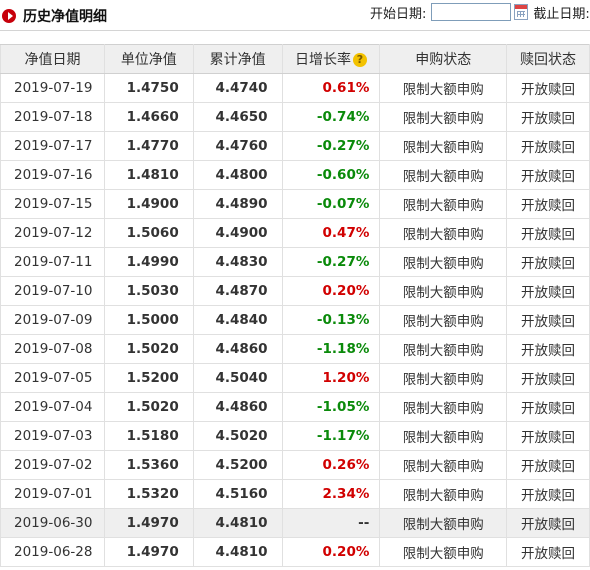 The width and height of the screenshot is (590, 570). What do you see at coordinates (237, 552) in the screenshot?
I see `accumulated-nav-cell: 4.4810` at bounding box center [237, 552].